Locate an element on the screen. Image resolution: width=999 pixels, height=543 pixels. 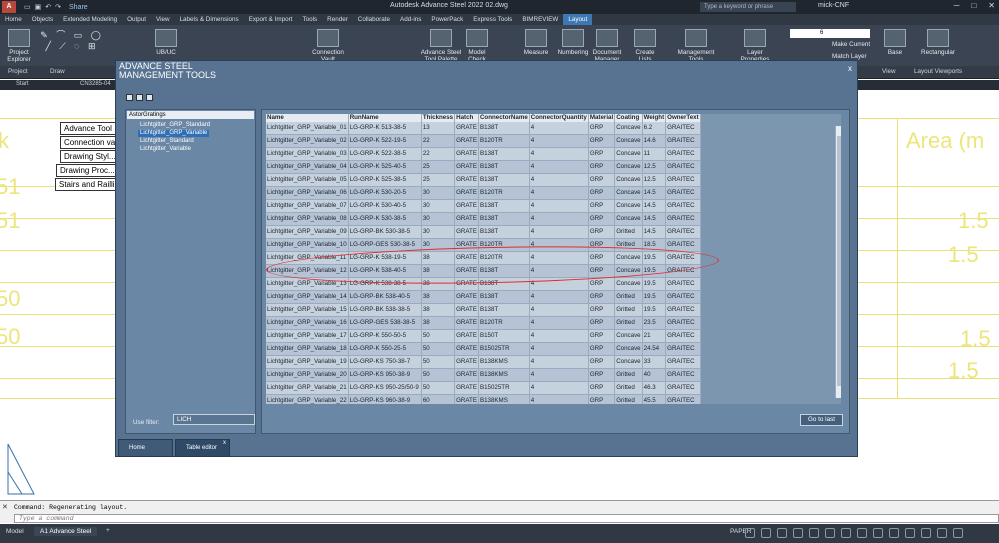
ribbon-tab-tools: Tools is located at coordinates (309, 19).